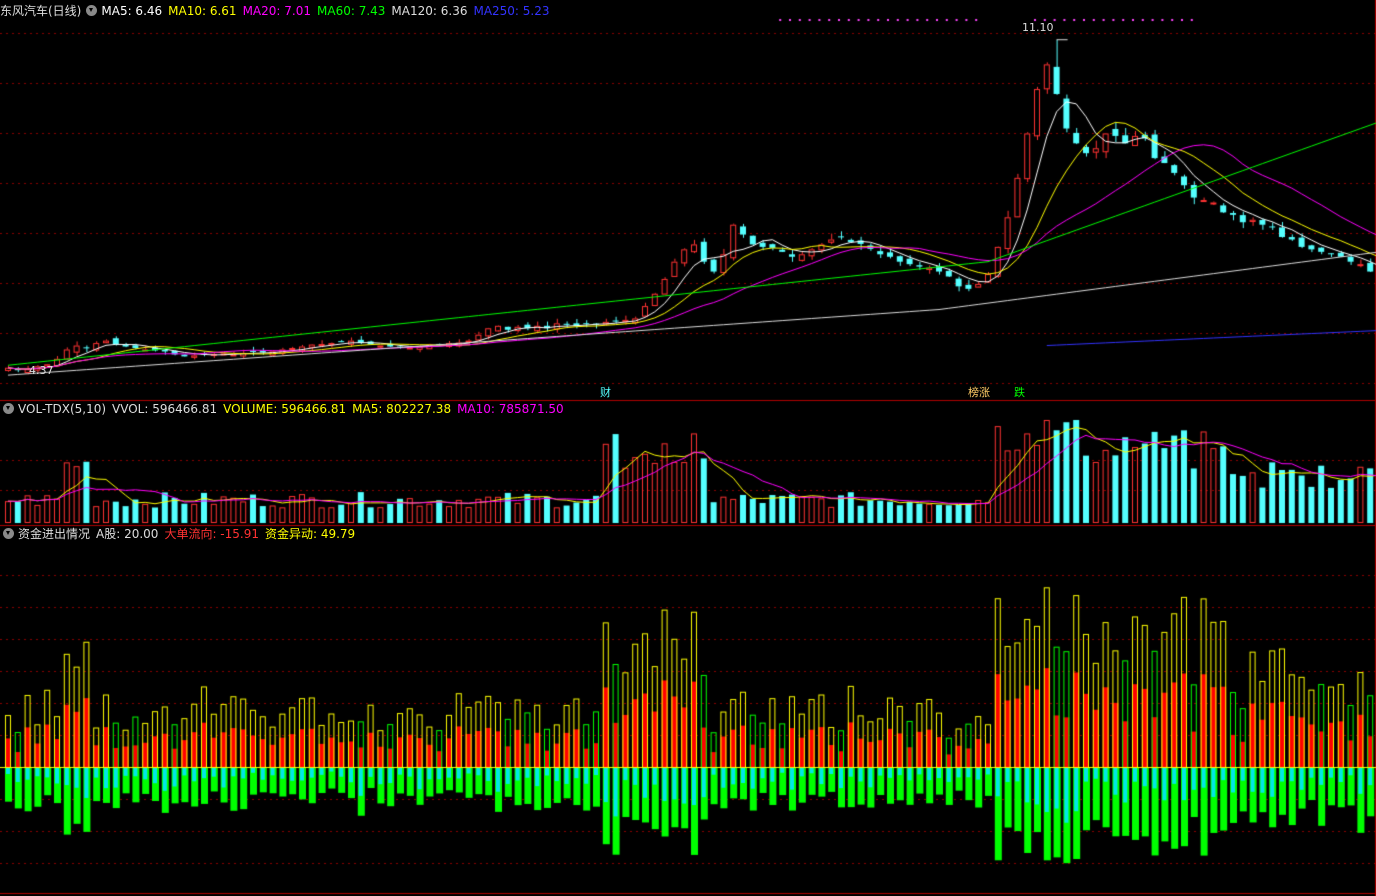 Image resolution: width=1376 pixels, height=896 pixels. What do you see at coordinates (402, 409) in the screenshot?
I see `volume-label-3: MA5: 802227.38` at bounding box center [402, 409].